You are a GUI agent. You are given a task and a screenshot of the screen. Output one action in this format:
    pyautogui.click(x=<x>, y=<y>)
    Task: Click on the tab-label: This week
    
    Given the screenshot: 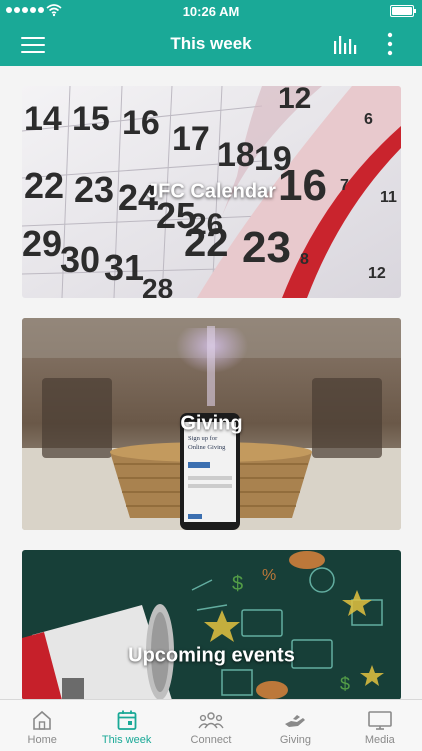 What is the action you would take?
    pyautogui.click(x=126, y=740)
    